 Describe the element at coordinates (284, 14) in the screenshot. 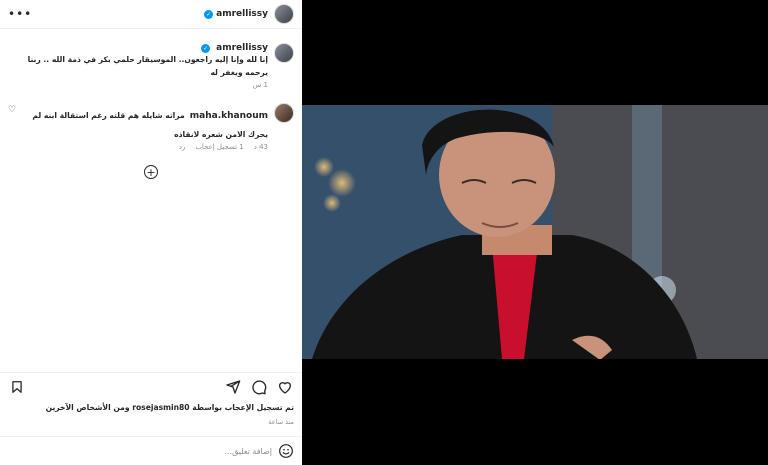

I see `author-avatar` at that location.